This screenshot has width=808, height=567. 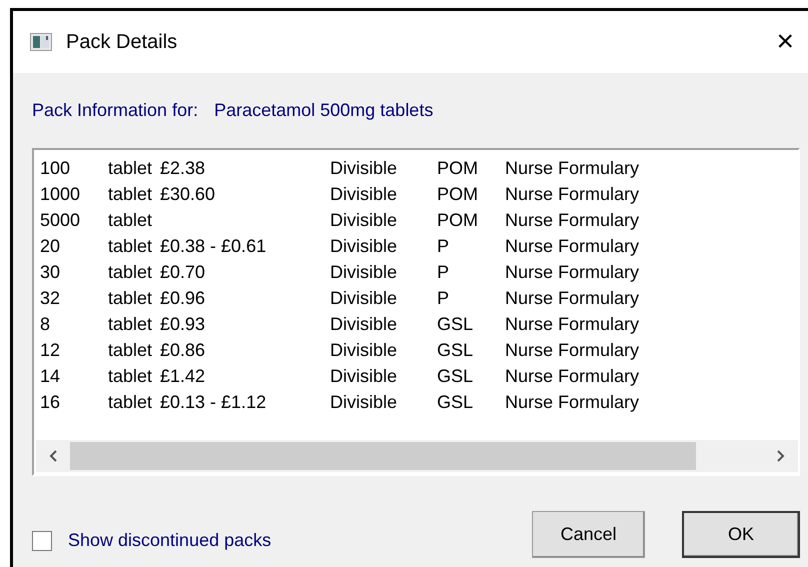 What do you see at coordinates (42, 540) in the screenshot?
I see `checkbox` at bounding box center [42, 540].